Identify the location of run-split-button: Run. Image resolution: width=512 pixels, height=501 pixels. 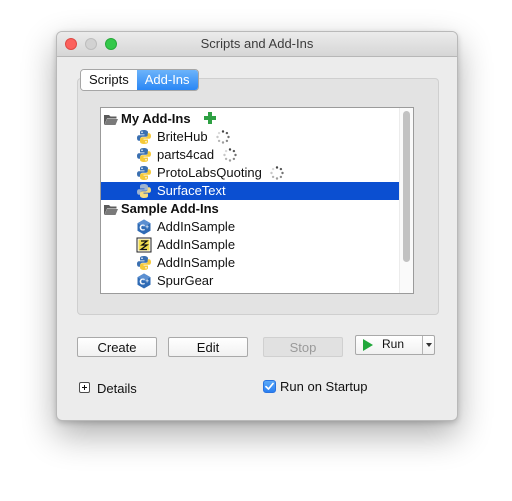
(395, 345).